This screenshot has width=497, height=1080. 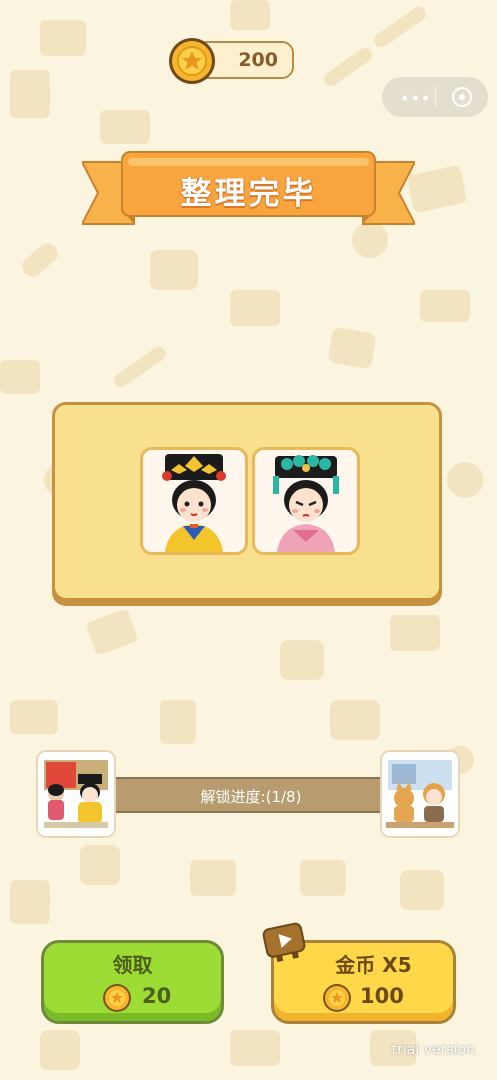 I want to click on character-card-yellow, so click(x=194, y=501).